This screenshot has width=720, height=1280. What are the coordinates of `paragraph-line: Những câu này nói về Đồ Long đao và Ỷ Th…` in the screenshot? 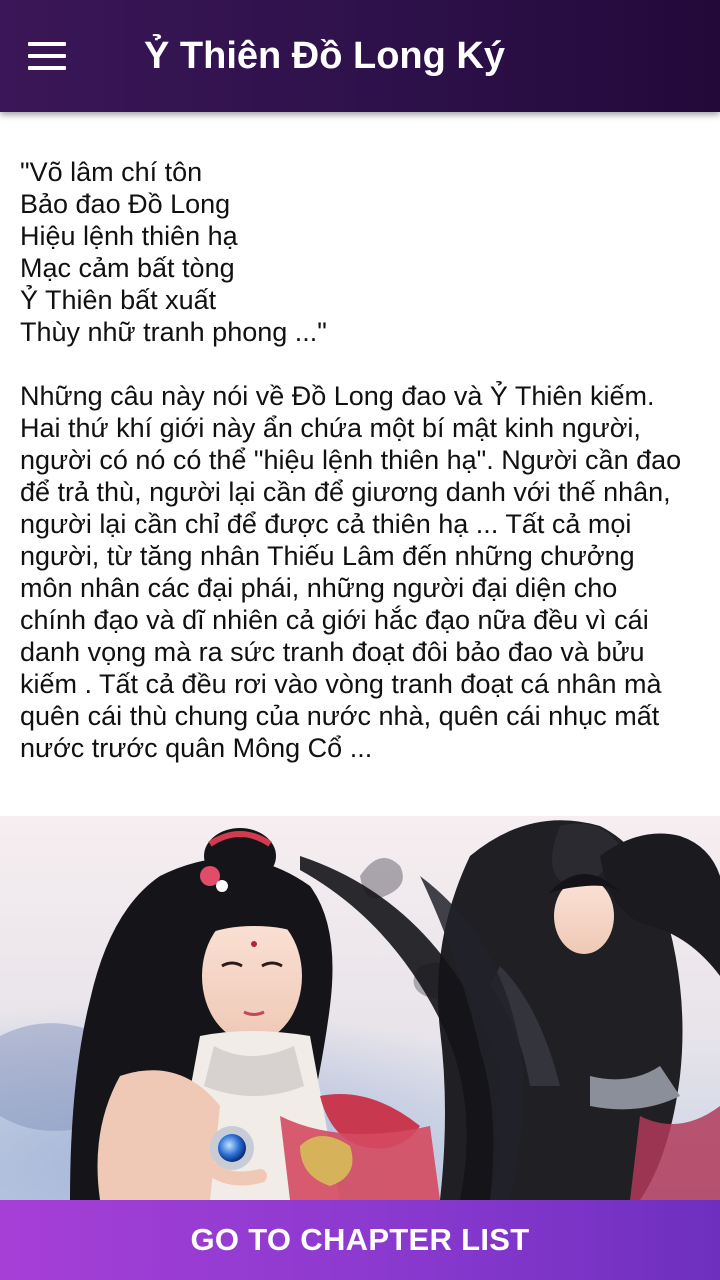 It's located at (337, 396).